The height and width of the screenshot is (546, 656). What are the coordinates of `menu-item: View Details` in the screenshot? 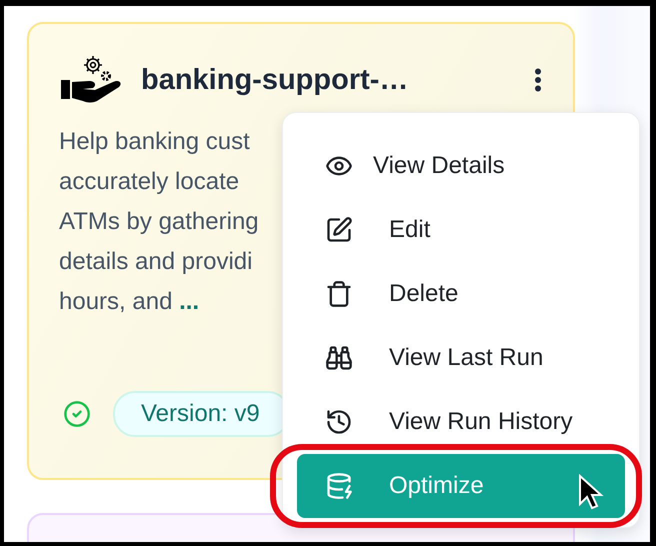 It's located at (461, 166).